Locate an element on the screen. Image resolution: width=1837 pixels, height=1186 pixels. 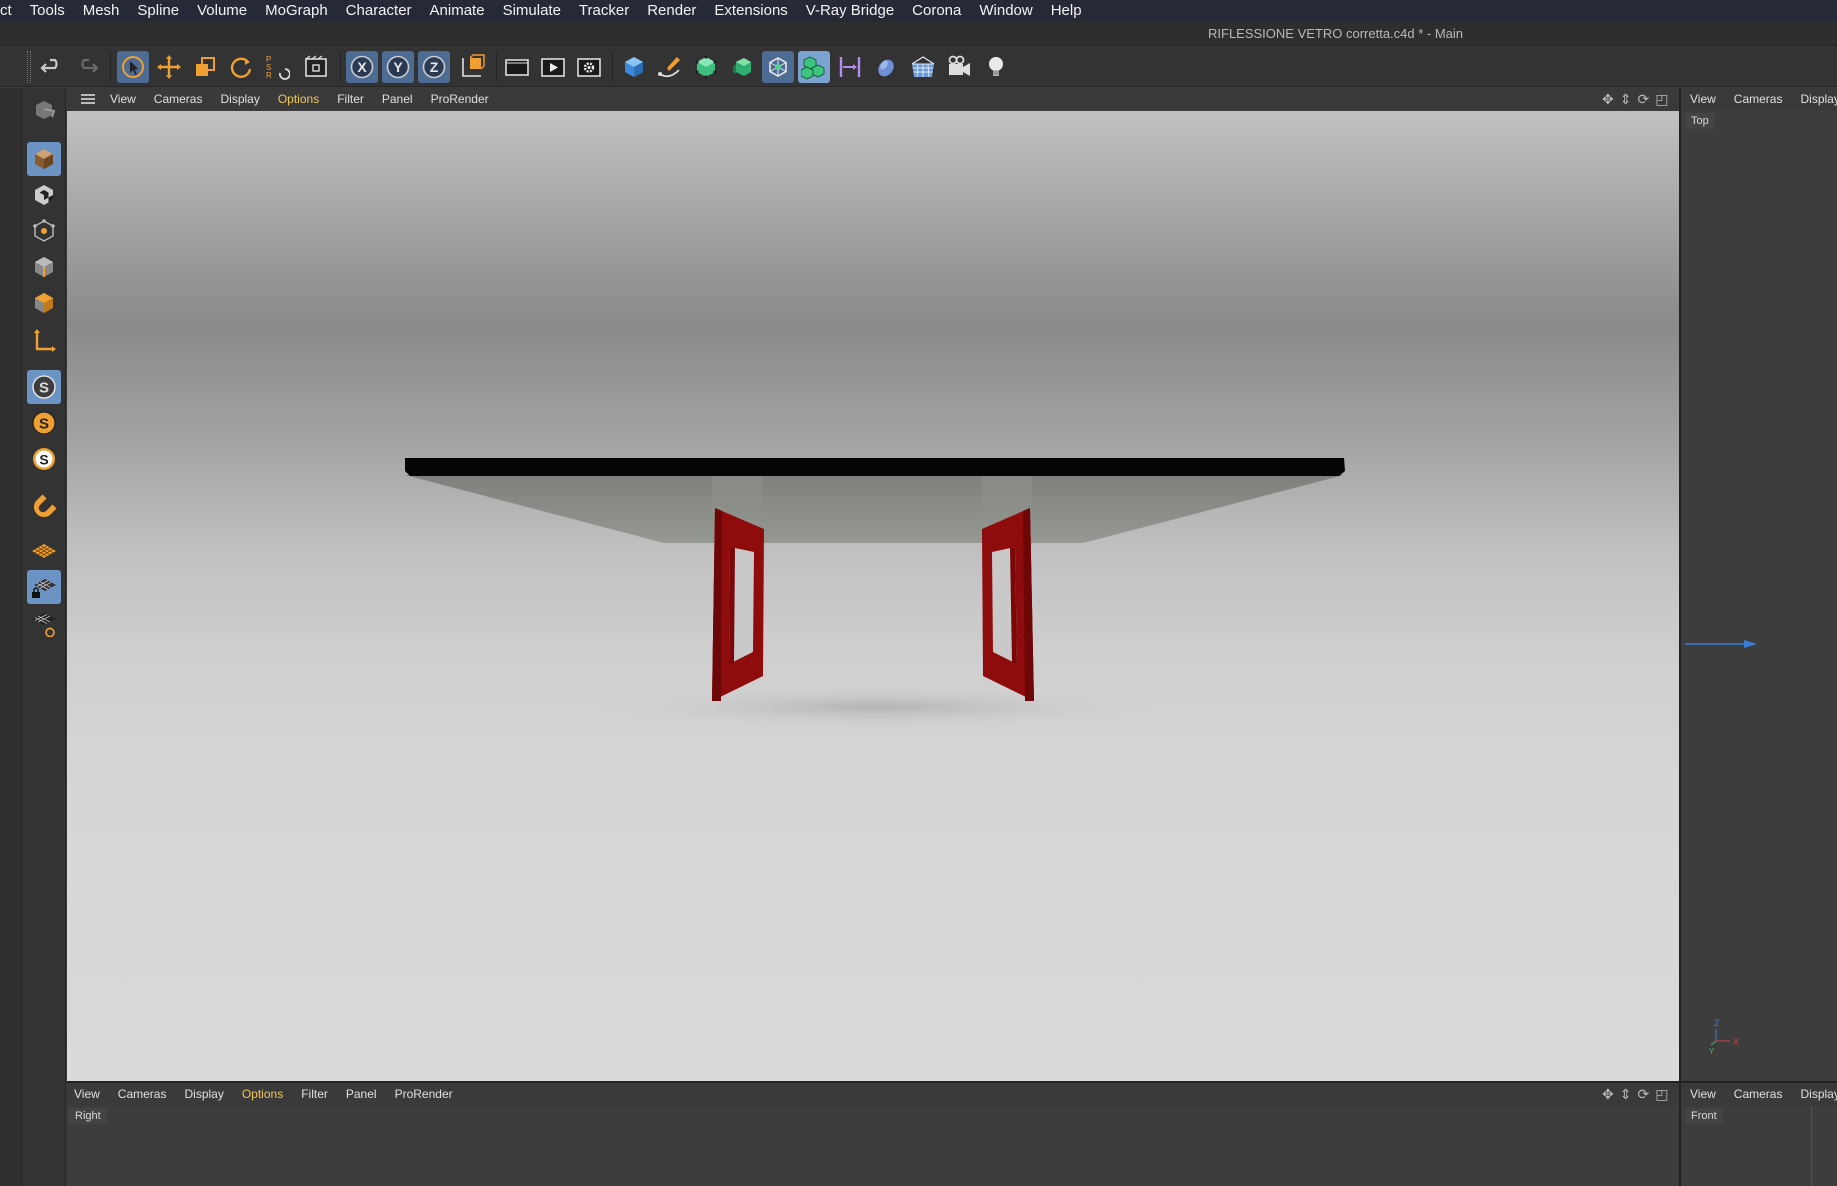
points-mode-icon is located at coordinates (44, 231).